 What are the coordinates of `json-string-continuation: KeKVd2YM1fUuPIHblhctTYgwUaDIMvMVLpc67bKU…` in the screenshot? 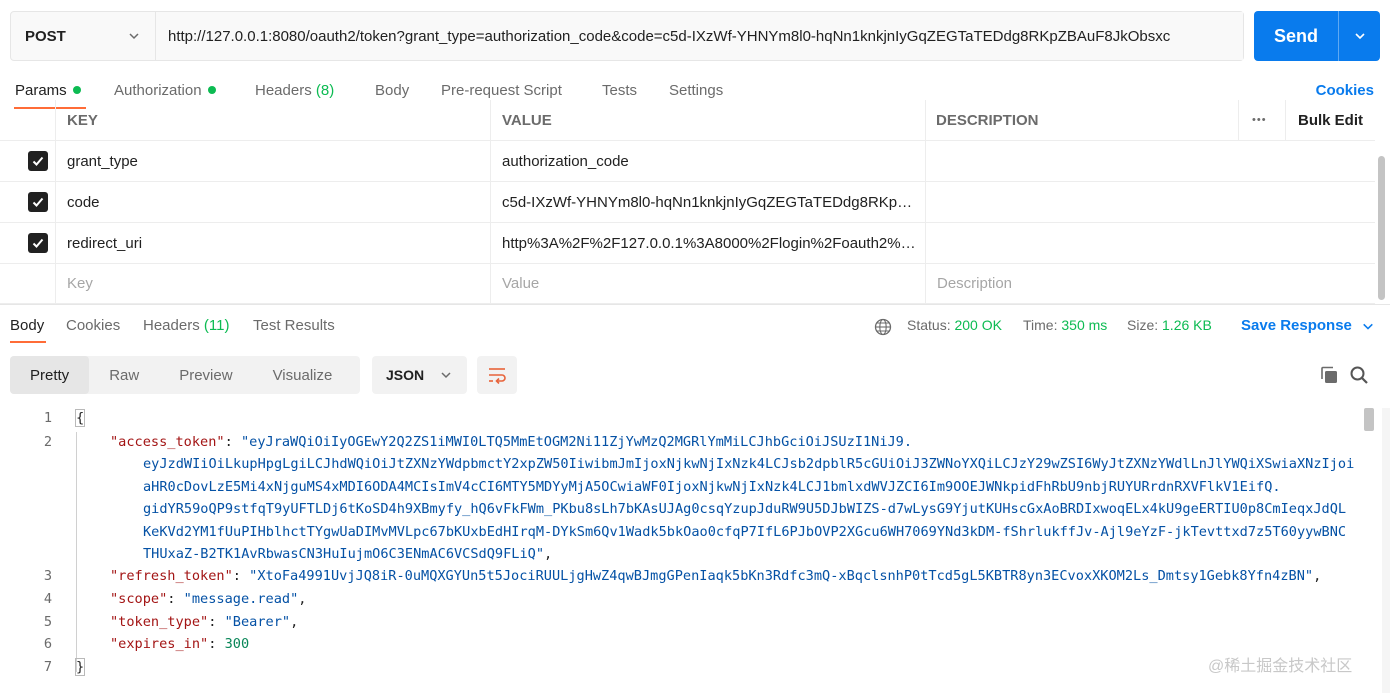 It's located at (745, 532).